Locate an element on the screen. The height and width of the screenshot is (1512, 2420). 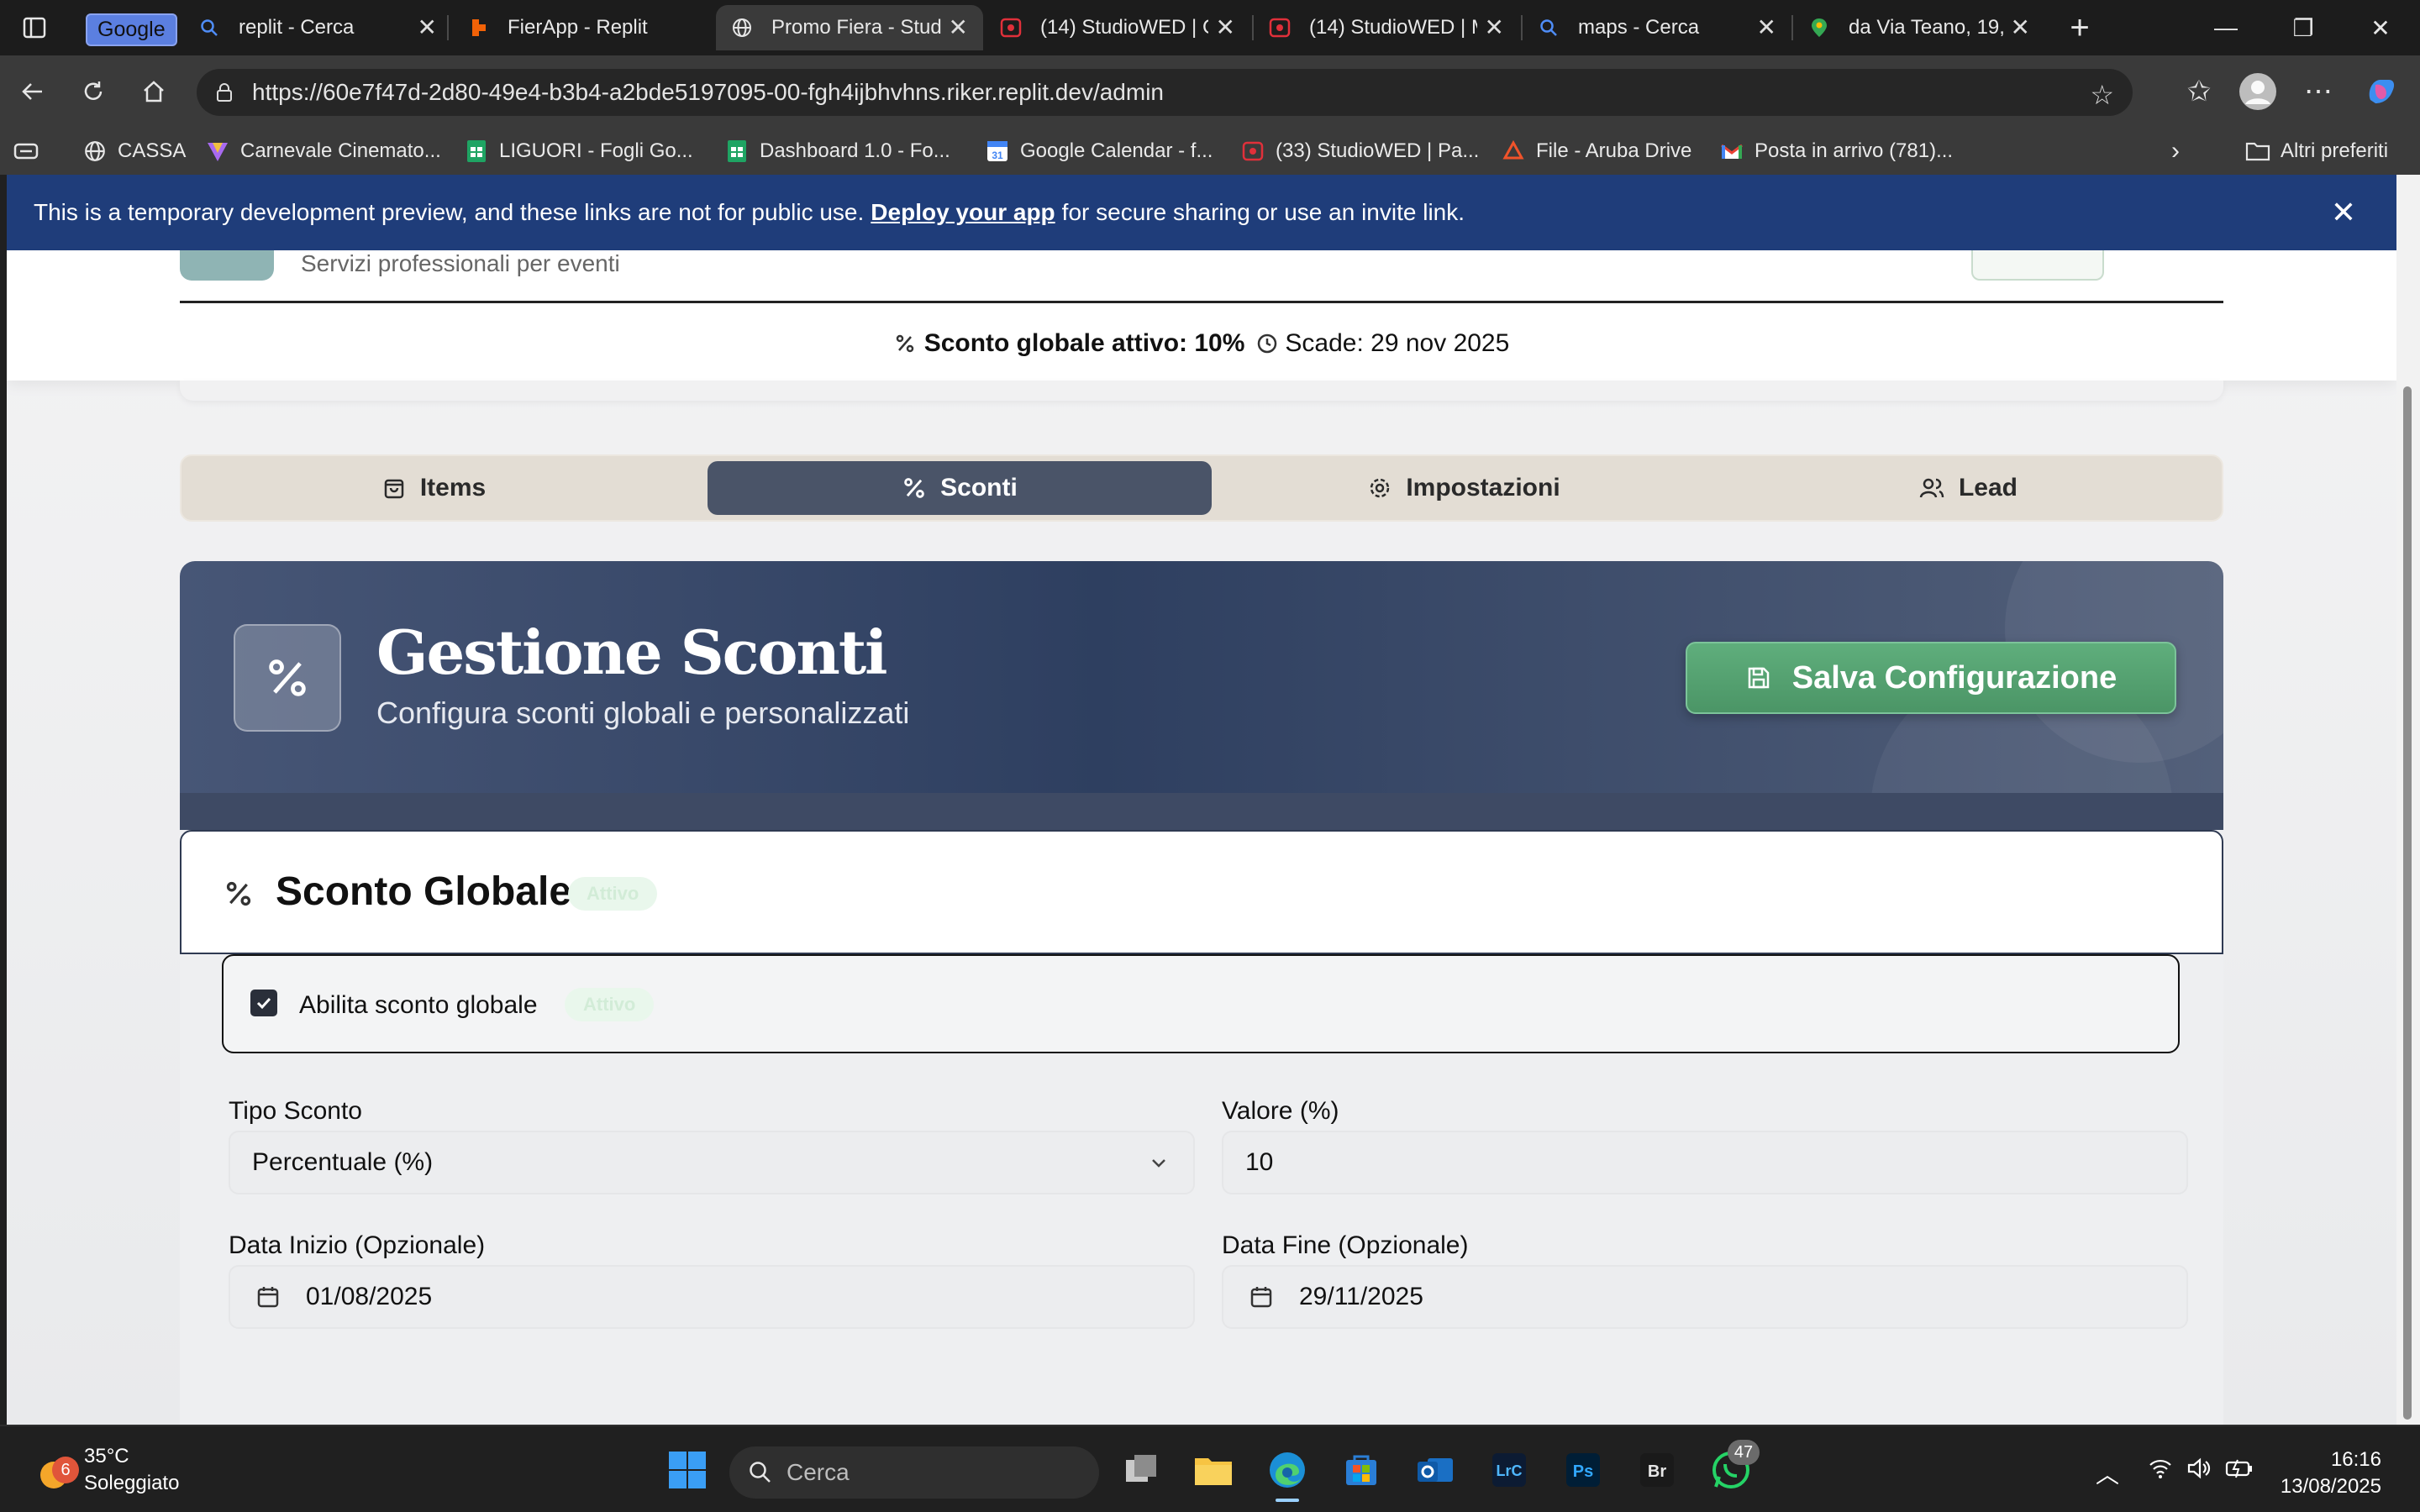
outlook-icon is located at coordinates (1435, 1470).